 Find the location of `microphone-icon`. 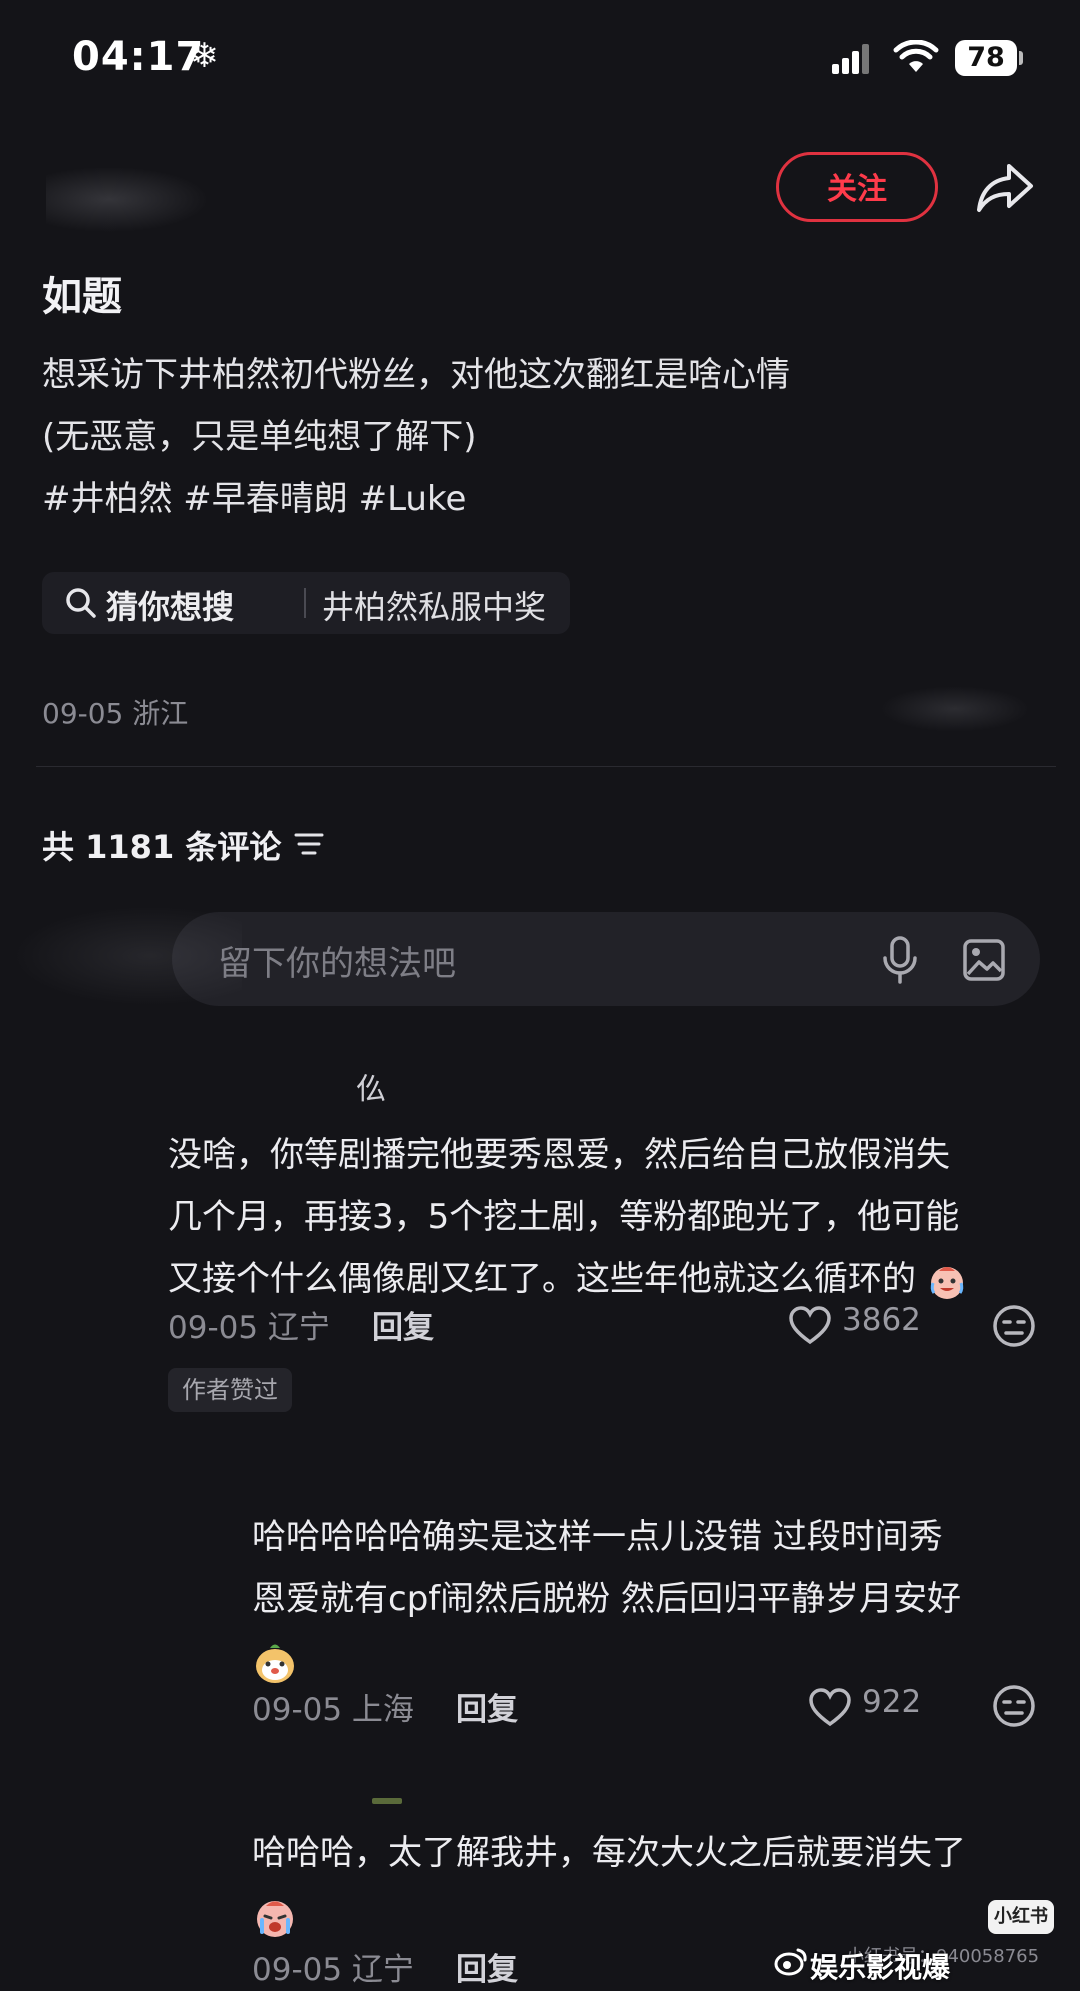

microphone-icon is located at coordinates (900, 960).